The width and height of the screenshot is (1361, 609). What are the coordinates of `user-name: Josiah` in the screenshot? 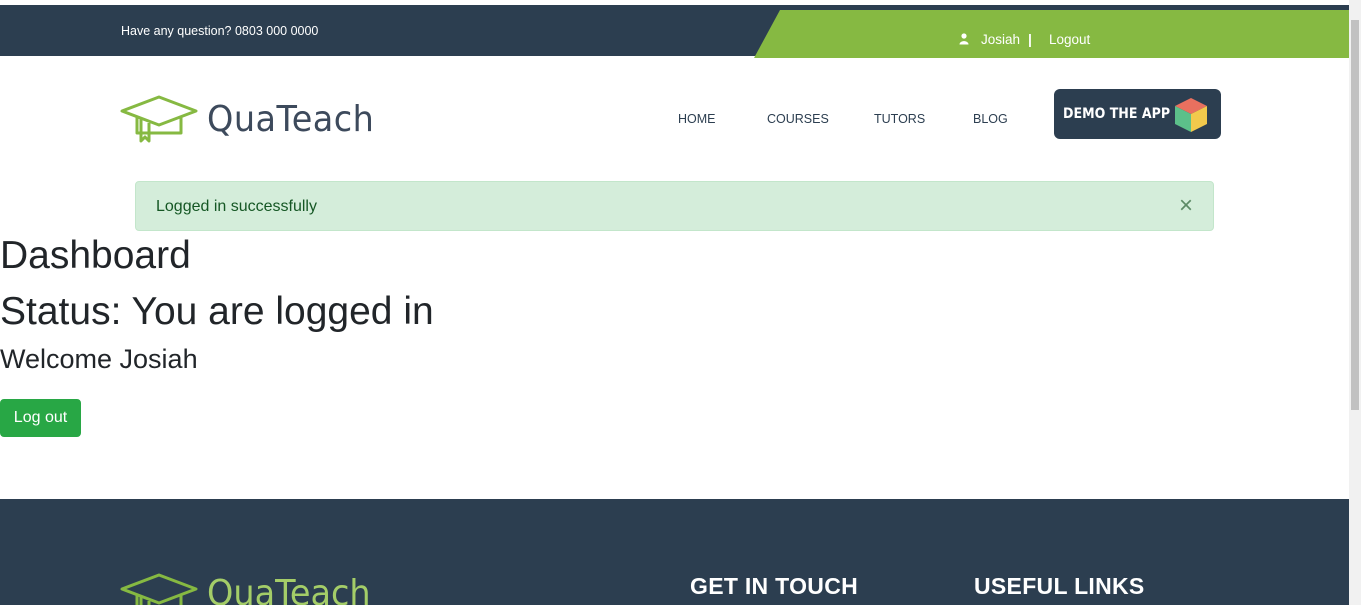 It's located at (1000, 39).